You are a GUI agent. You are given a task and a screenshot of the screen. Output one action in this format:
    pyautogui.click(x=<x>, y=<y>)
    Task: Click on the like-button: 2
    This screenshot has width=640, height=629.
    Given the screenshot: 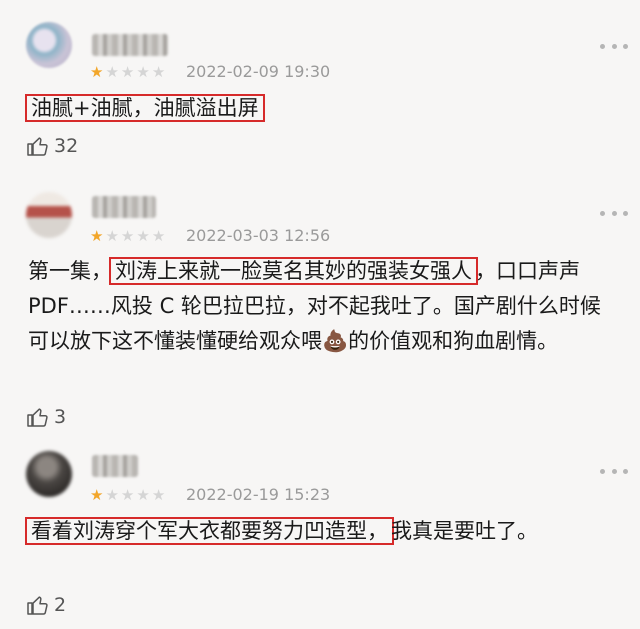 What is the action you would take?
    pyautogui.click(x=46, y=605)
    